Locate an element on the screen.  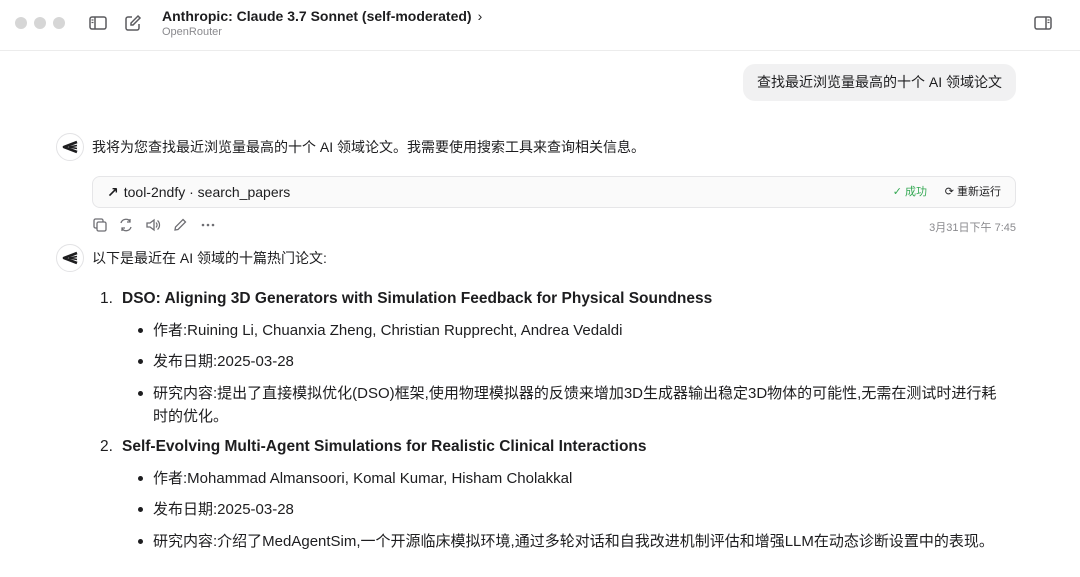
paper-number: 1. is located at coordinates (106, 298).